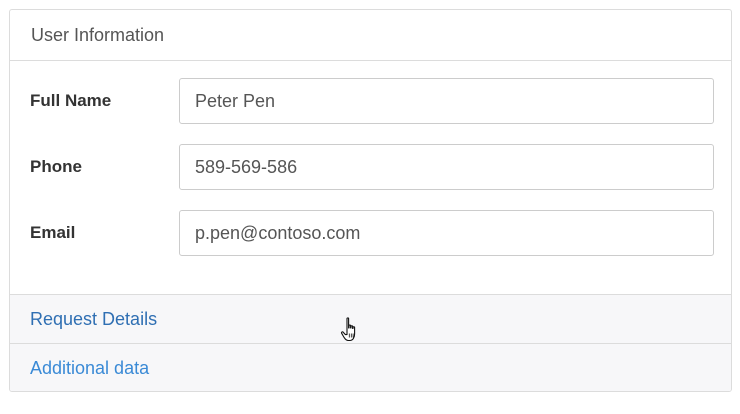  I want to click on additional-data-label: Additional data, so click(90, 367).